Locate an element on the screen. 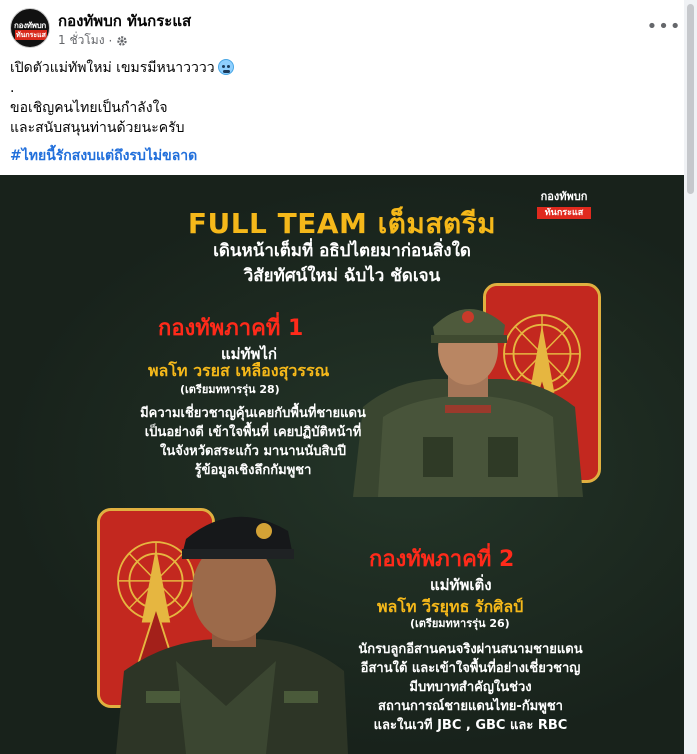 This screenshot has height=754, width=697. page-name-link: กองทัพบก ทันกระแส is located at coordinates (124, 21).